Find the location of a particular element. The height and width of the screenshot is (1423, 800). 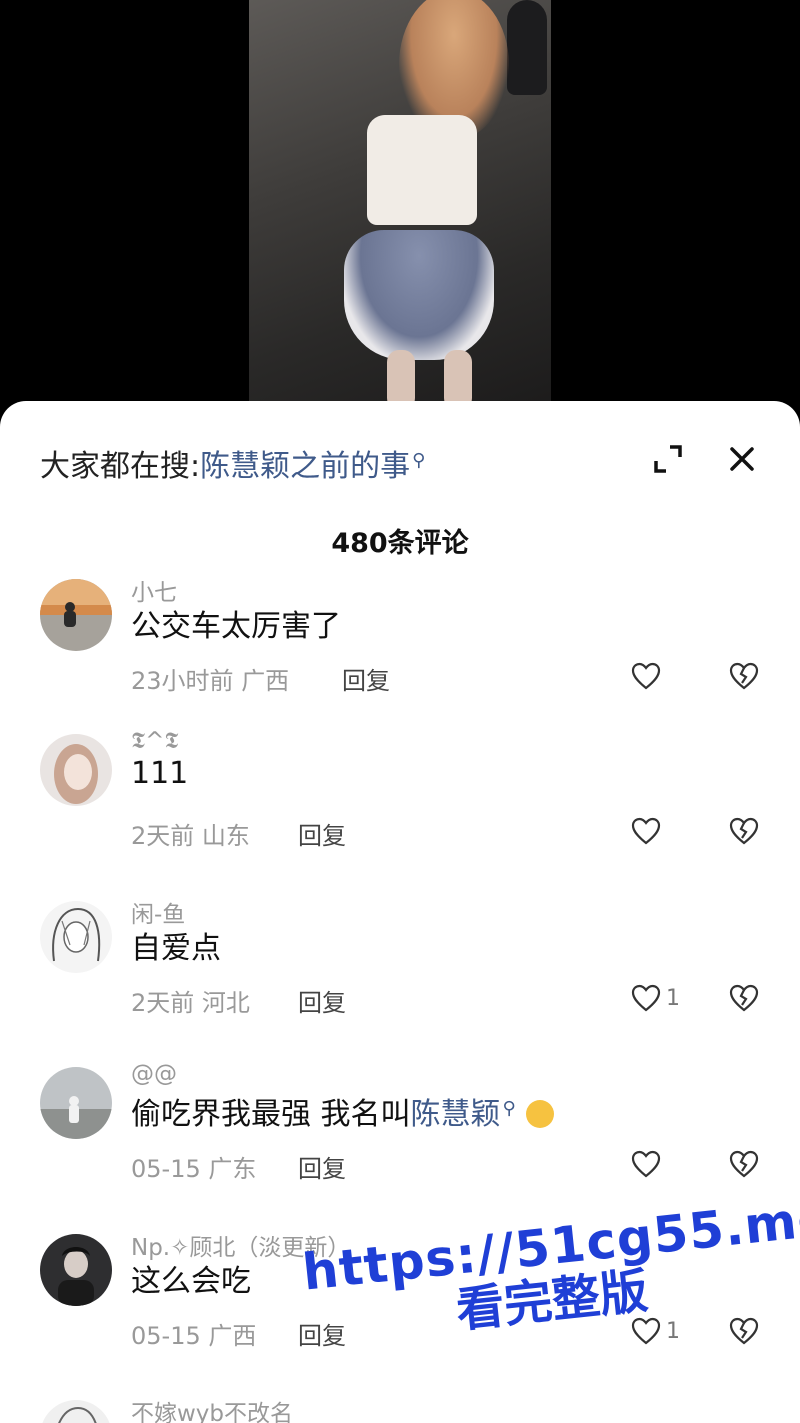

search-keyword: 陈慧颖之前的事 is located at coordinates (305, 466).